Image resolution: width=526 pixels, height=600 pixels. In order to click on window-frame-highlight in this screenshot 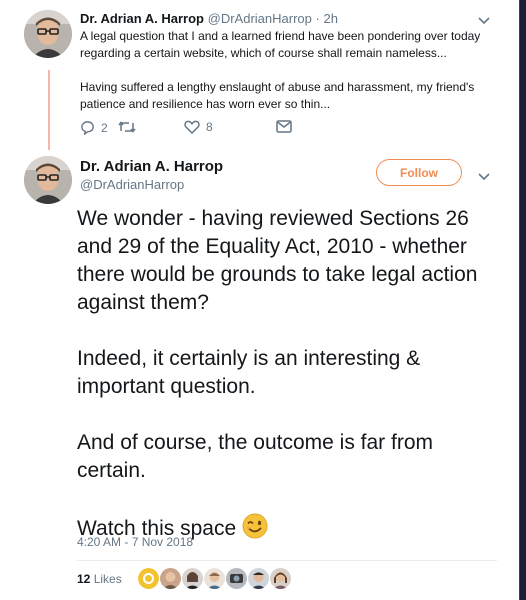, I will do `click(519, 300)`.